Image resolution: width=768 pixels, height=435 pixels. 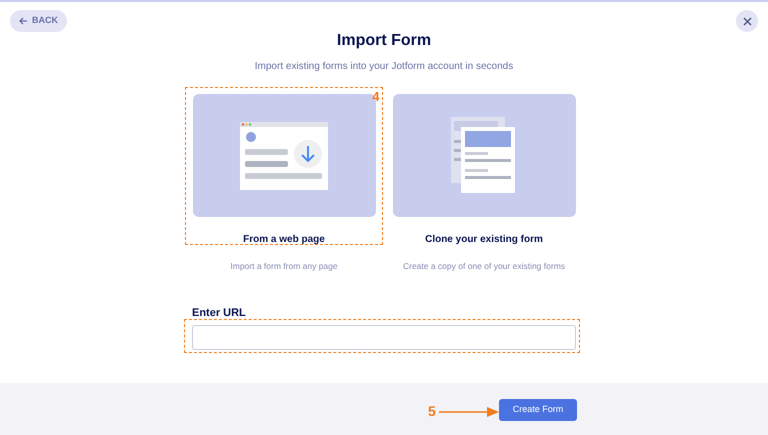 What do you see at coordinates (538, 410) in the screenshot?
I see `create-form-button: Create Form` at bounding box center [538, 410].